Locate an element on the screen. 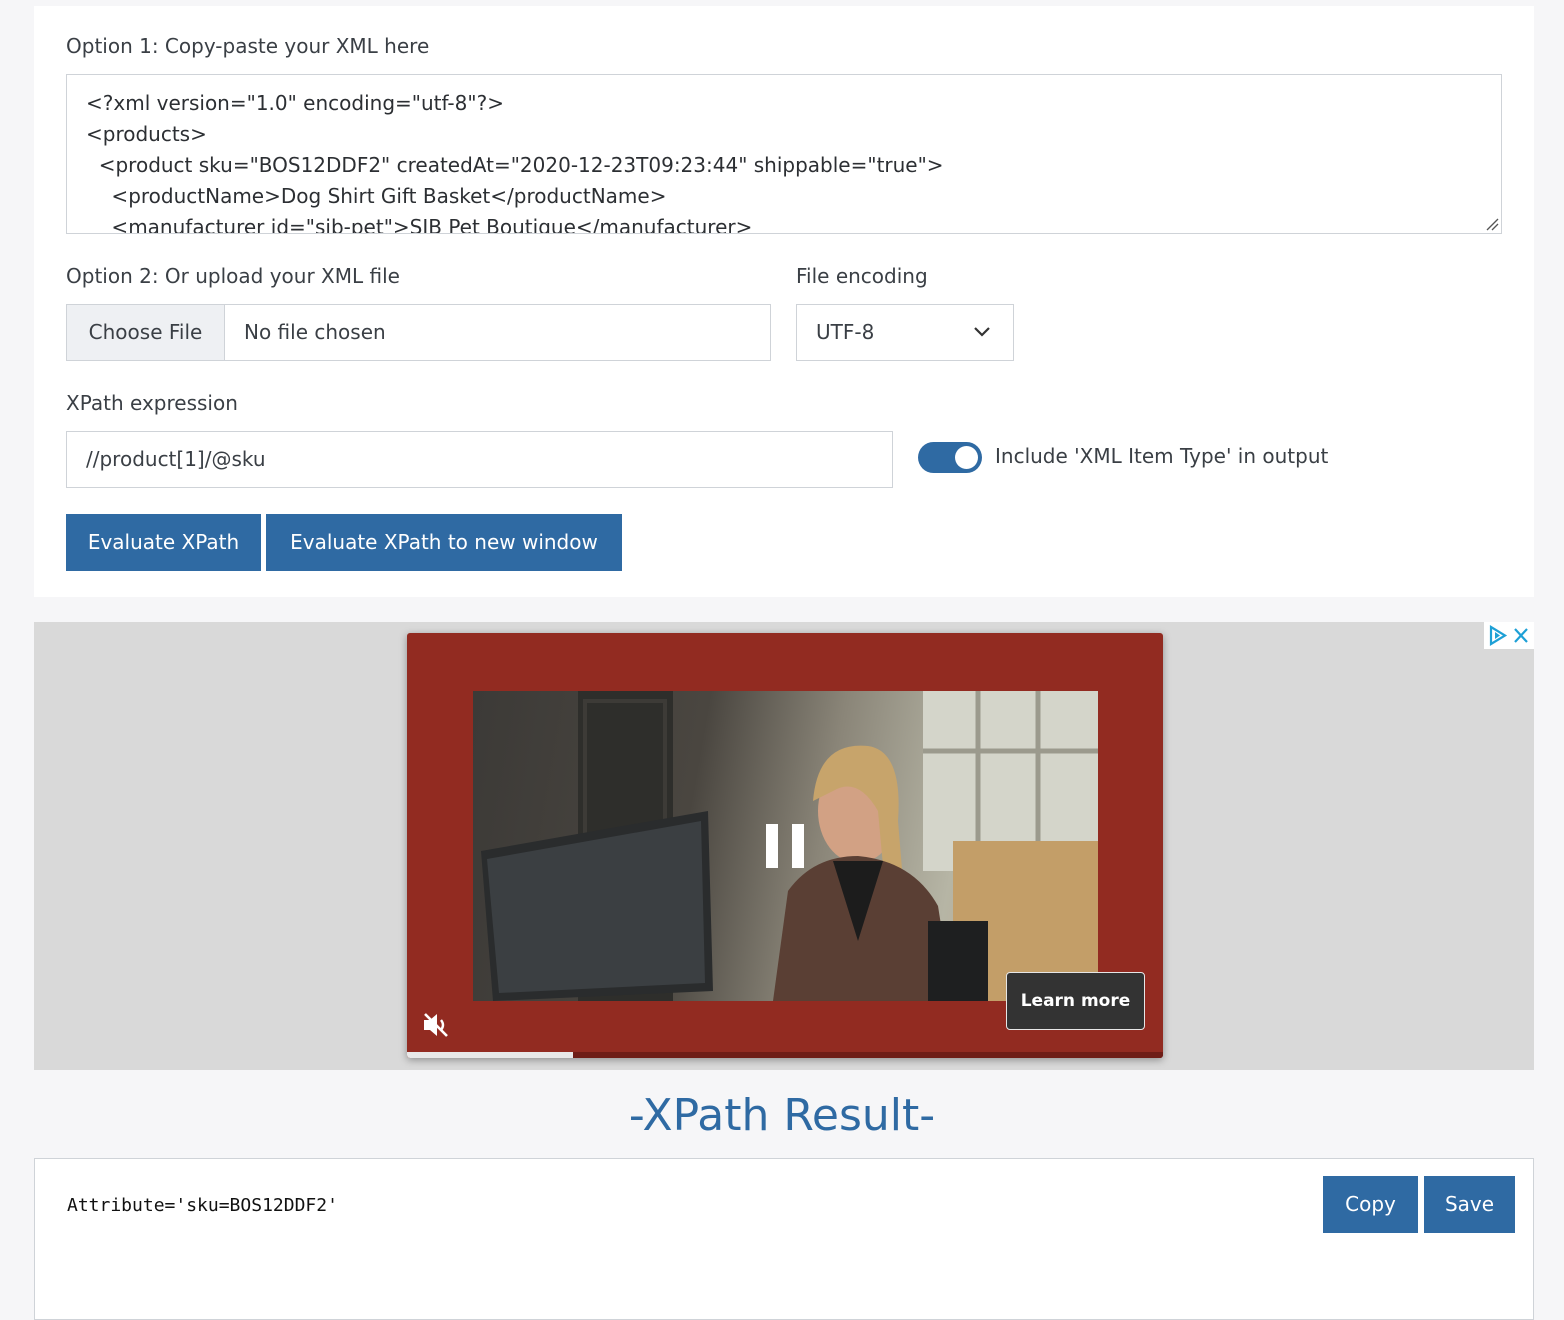  choose-file-button: Choose File is located at coordinates (146, 332).